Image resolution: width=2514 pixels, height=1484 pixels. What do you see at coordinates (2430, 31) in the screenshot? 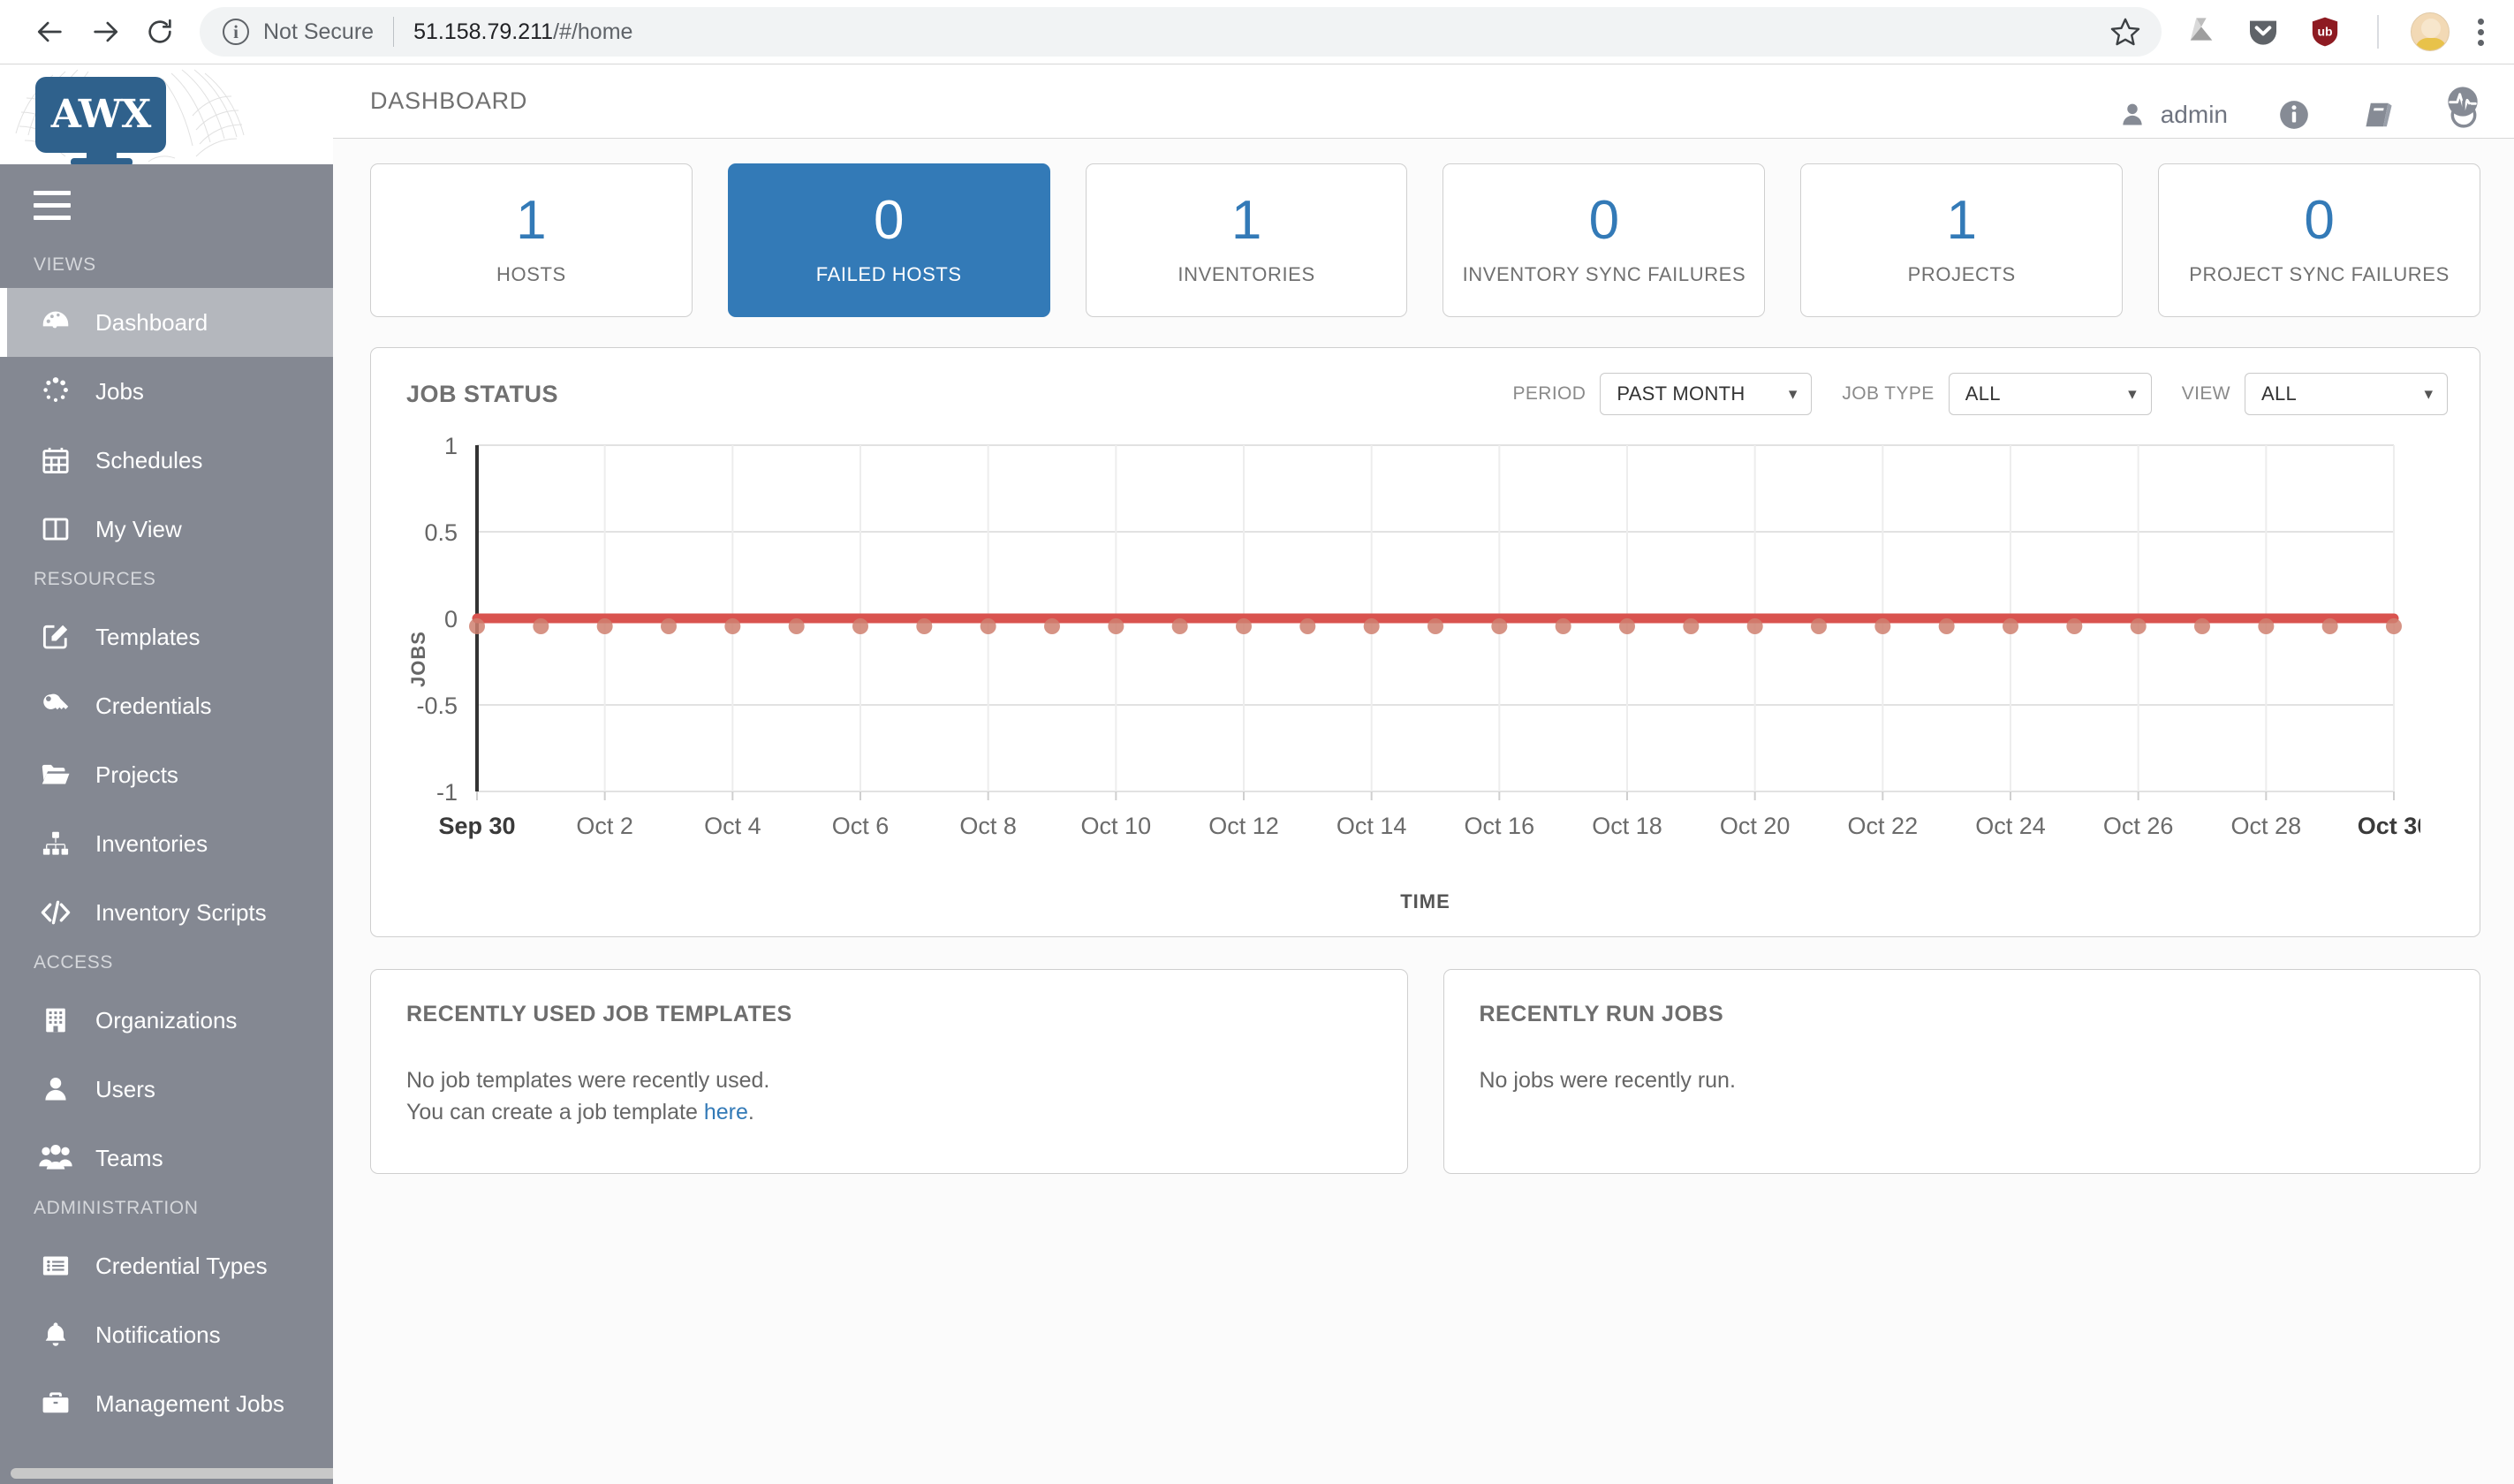
I see `profile-avatar` at bounding box center [2430, 31].